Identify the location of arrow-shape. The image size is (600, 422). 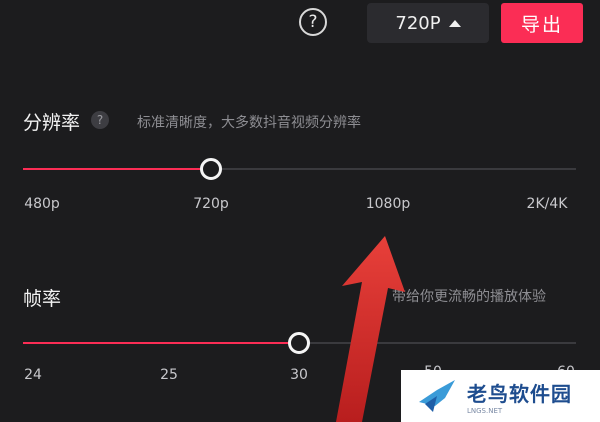
(370, 329).